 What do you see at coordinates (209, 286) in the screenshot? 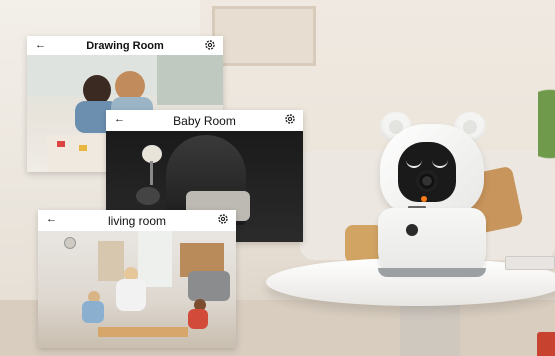
I see `feed-sofa` at bounding box center [209, 286].